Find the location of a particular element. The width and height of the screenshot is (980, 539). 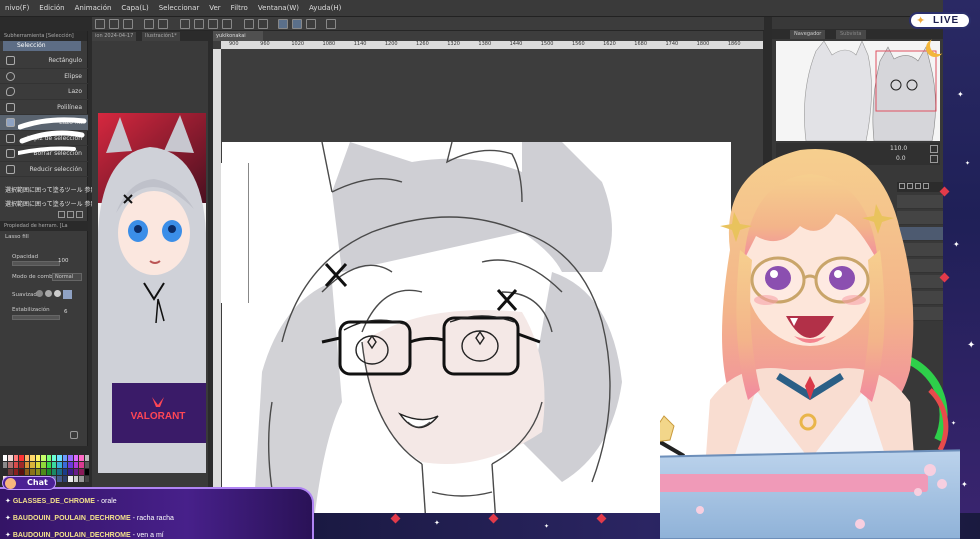

clear-icon is located at coordinates (185, 24).